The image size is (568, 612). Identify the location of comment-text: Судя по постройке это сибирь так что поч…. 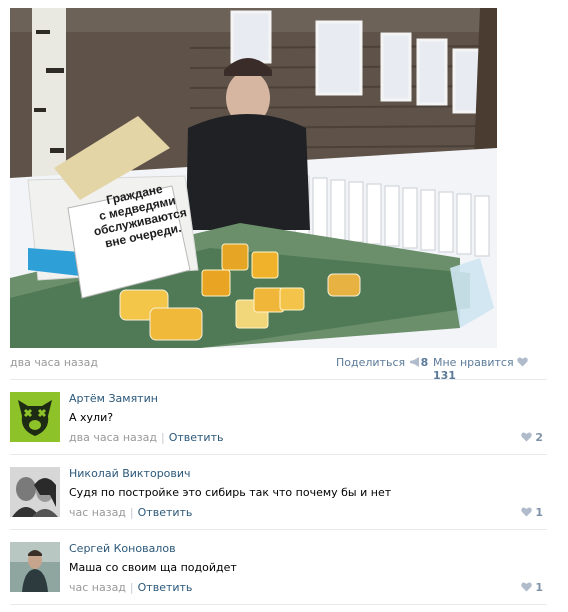
(230, 492).